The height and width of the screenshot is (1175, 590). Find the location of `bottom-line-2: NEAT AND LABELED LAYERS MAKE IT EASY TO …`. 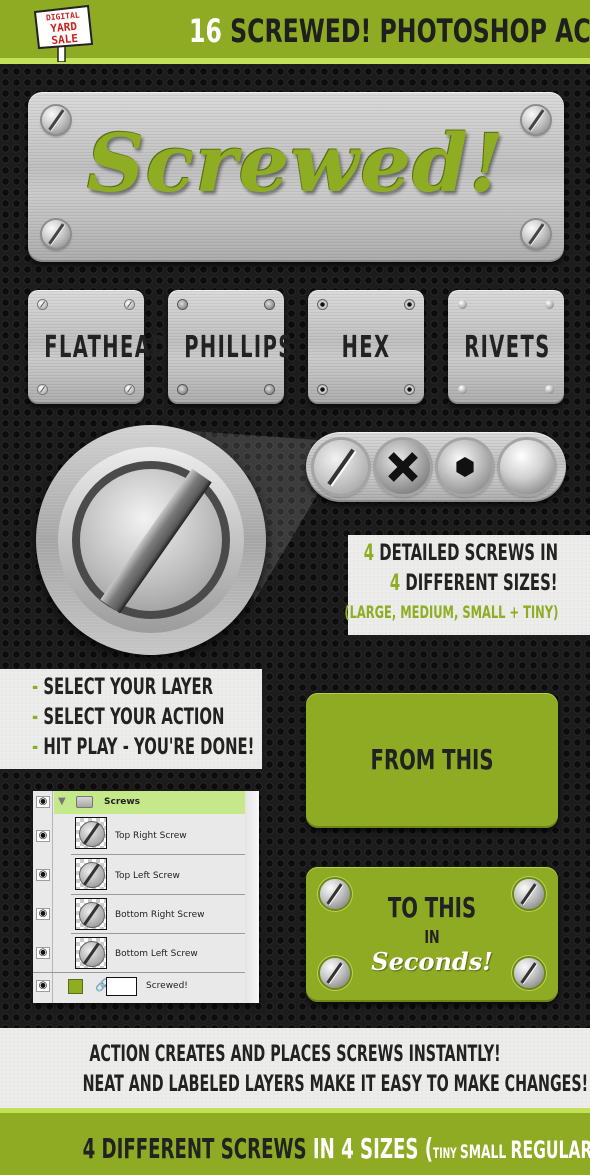

bottom-line-2: NEAT AND LABELED LAYERS MAKE IT EASY TO … is located at coordinates (335, 1084).